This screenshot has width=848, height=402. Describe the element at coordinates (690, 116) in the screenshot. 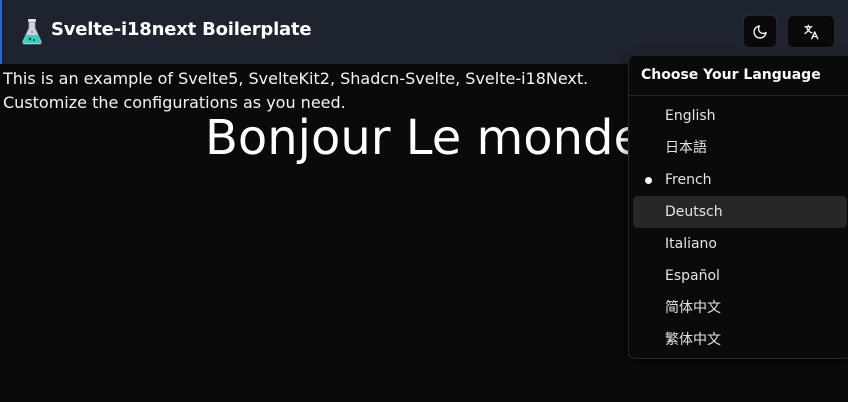

I see `language-option-label: English` at that location.